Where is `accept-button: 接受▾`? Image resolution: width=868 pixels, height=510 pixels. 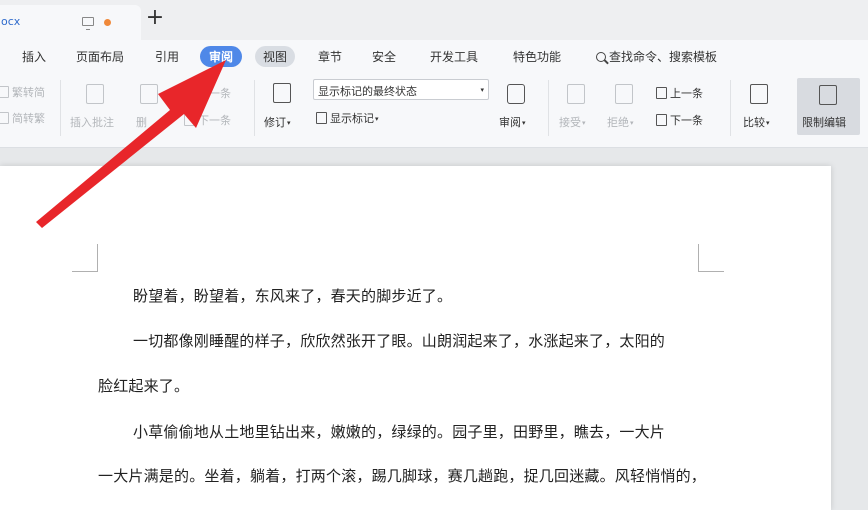 accept-button: 接受▾ is located at coordinates (572, 122).